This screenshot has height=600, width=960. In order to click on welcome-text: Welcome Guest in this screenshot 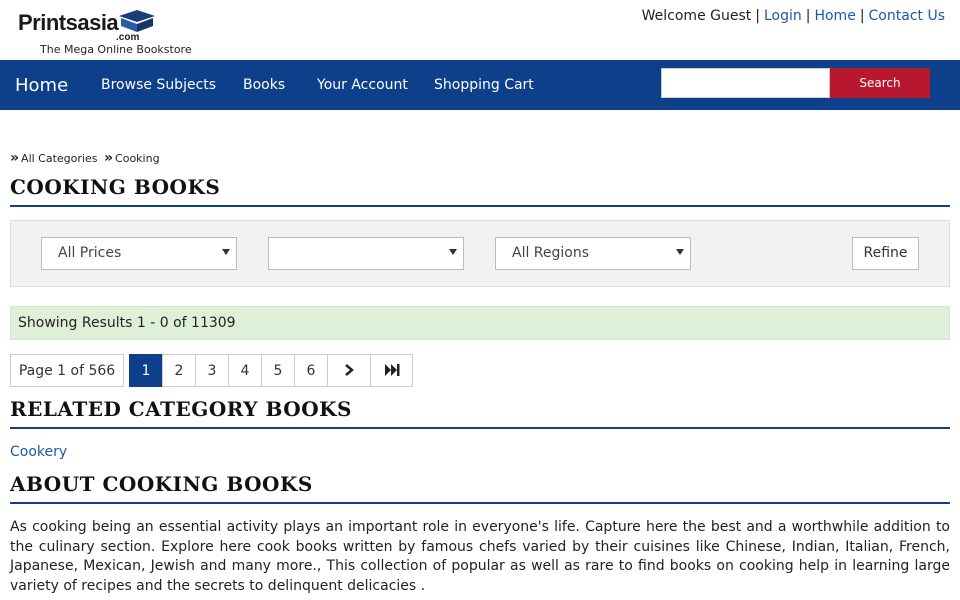, I will do `click(696, 16)`.